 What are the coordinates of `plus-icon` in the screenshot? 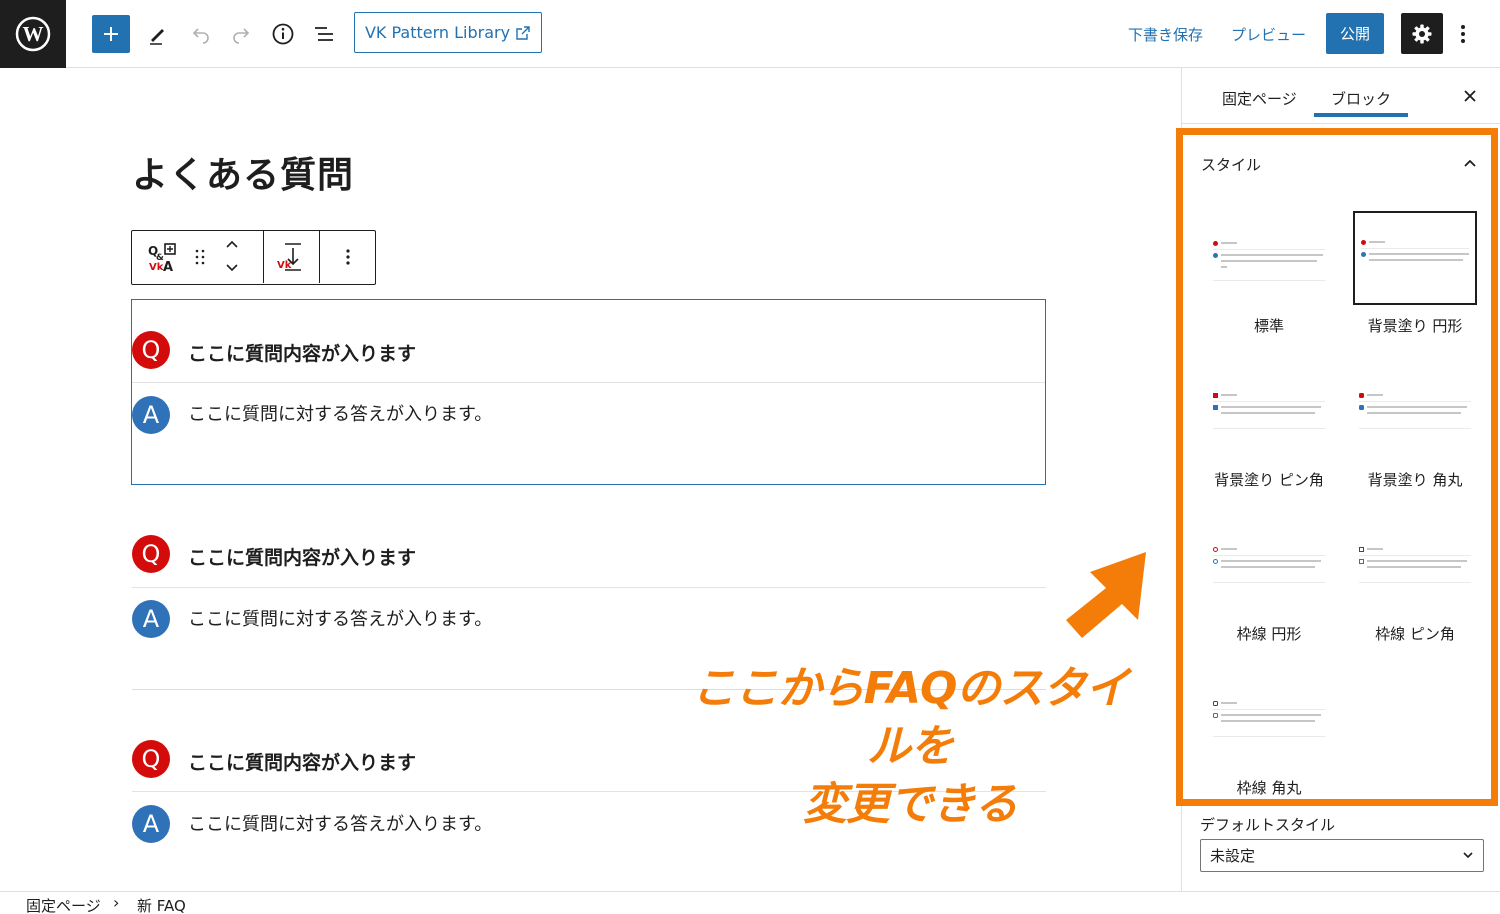 It's located at (111, 34).